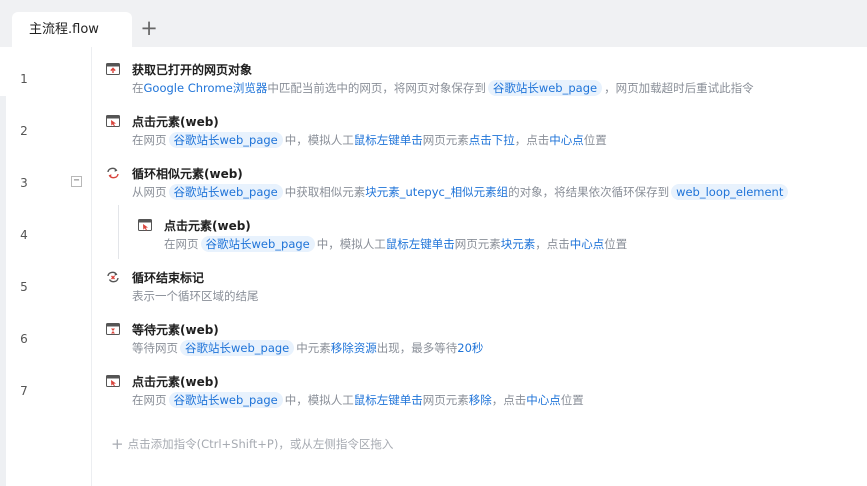 This screenshot has width=867, height=486. Describe the element at coordinates (24, 339) in the screenshot. I see `line-number: 6` at that location.